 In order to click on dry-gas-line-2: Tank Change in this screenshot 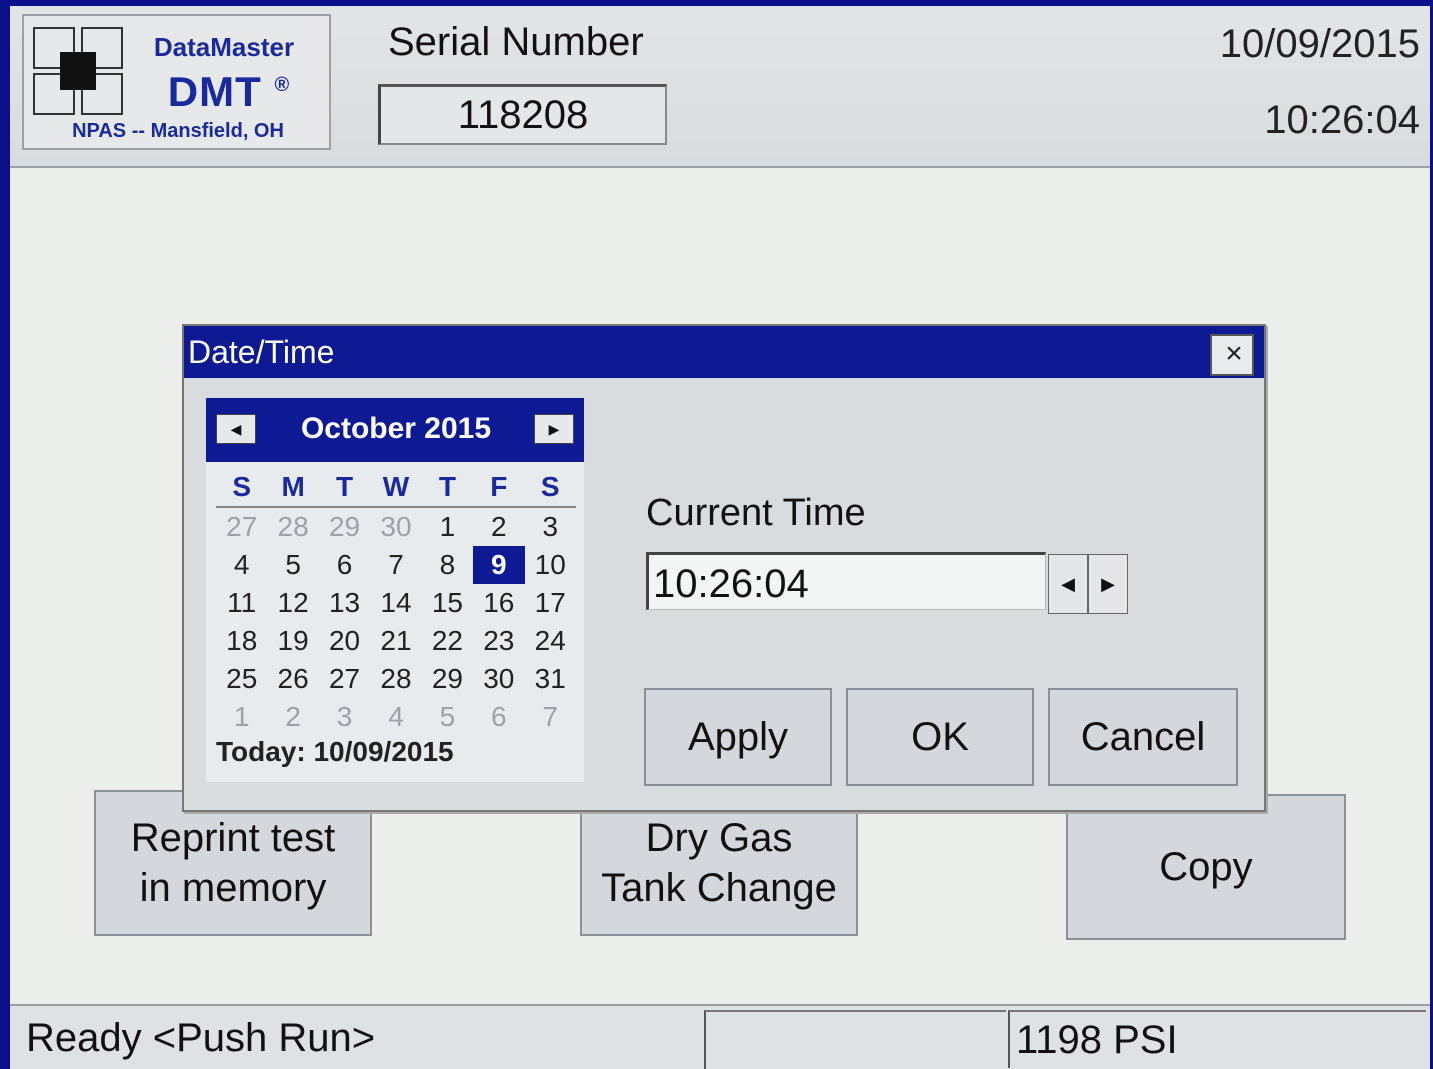, I will do `click(719, 888)`.